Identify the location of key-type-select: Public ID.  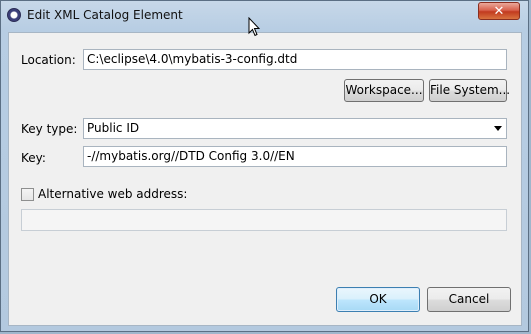
(295, 128).